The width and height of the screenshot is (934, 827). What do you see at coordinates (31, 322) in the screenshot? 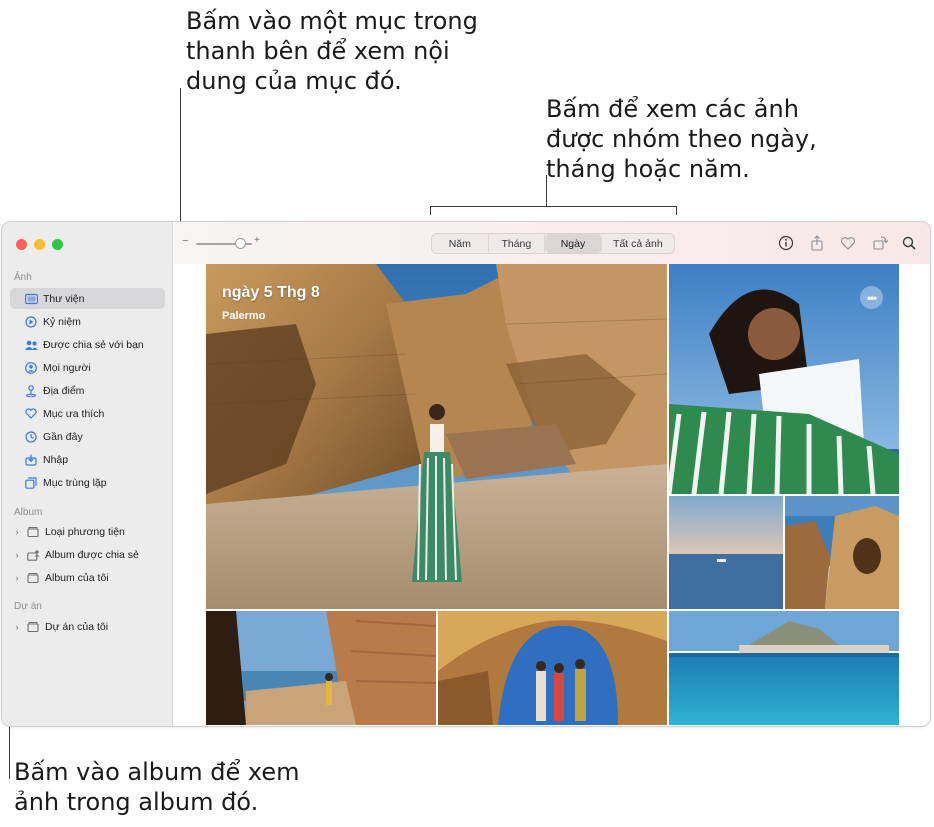
I see `memories-icon` at bounding box center [31, 322].